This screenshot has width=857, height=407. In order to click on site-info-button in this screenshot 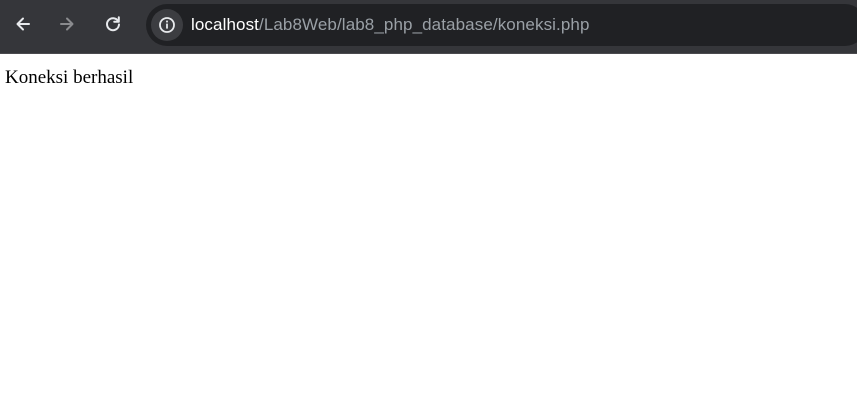, I will do `click(167, 25)`.